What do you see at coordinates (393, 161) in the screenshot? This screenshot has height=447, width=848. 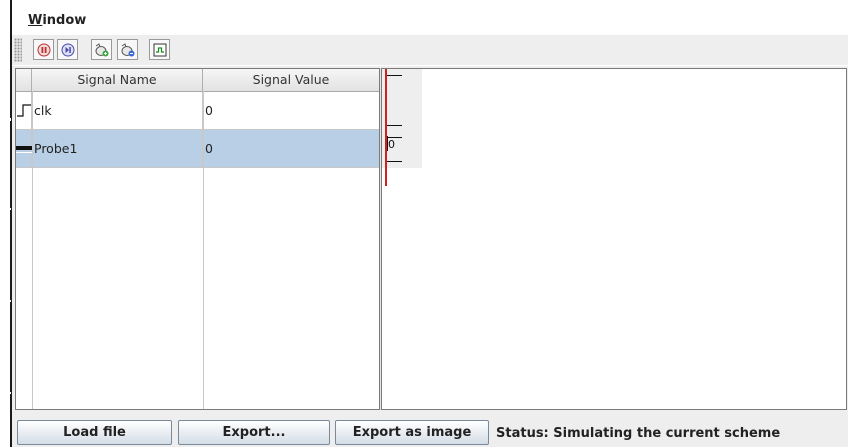 I see `probe1-trace-lower` at bounding box center [393, 161].